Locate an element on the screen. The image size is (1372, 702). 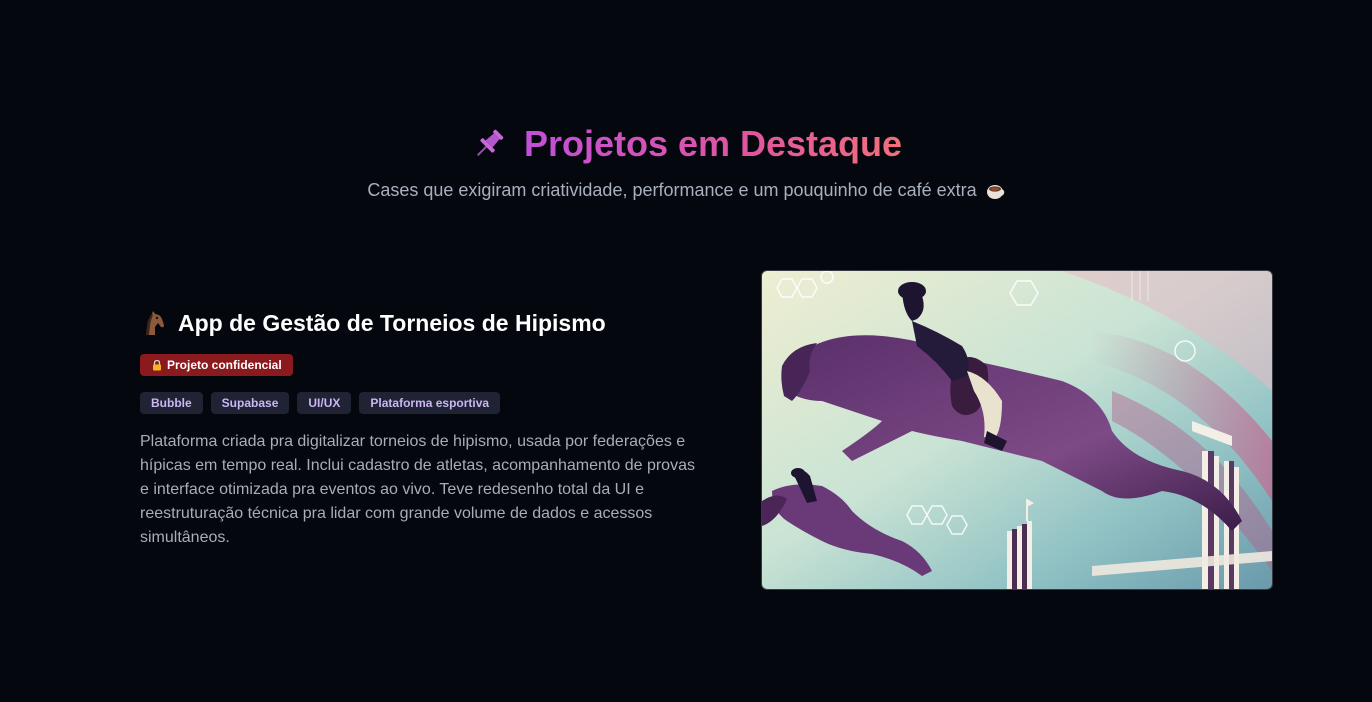
horse-icon is located at coordinates (154, 323).